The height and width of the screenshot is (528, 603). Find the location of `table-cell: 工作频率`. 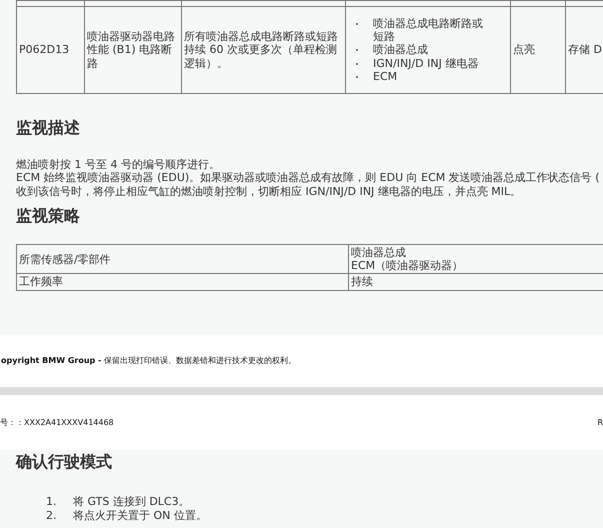

table-cell: 工作频率 is located at coordinates (182, 282).